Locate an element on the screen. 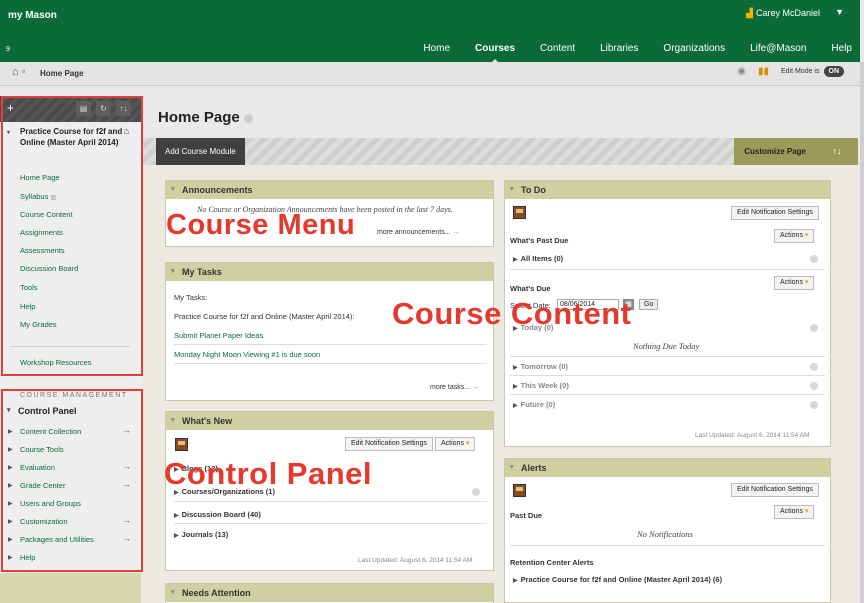  edit-mode-area: ◉ ▮▮ Edit Mode is ON is located at coordinates (790, 71).